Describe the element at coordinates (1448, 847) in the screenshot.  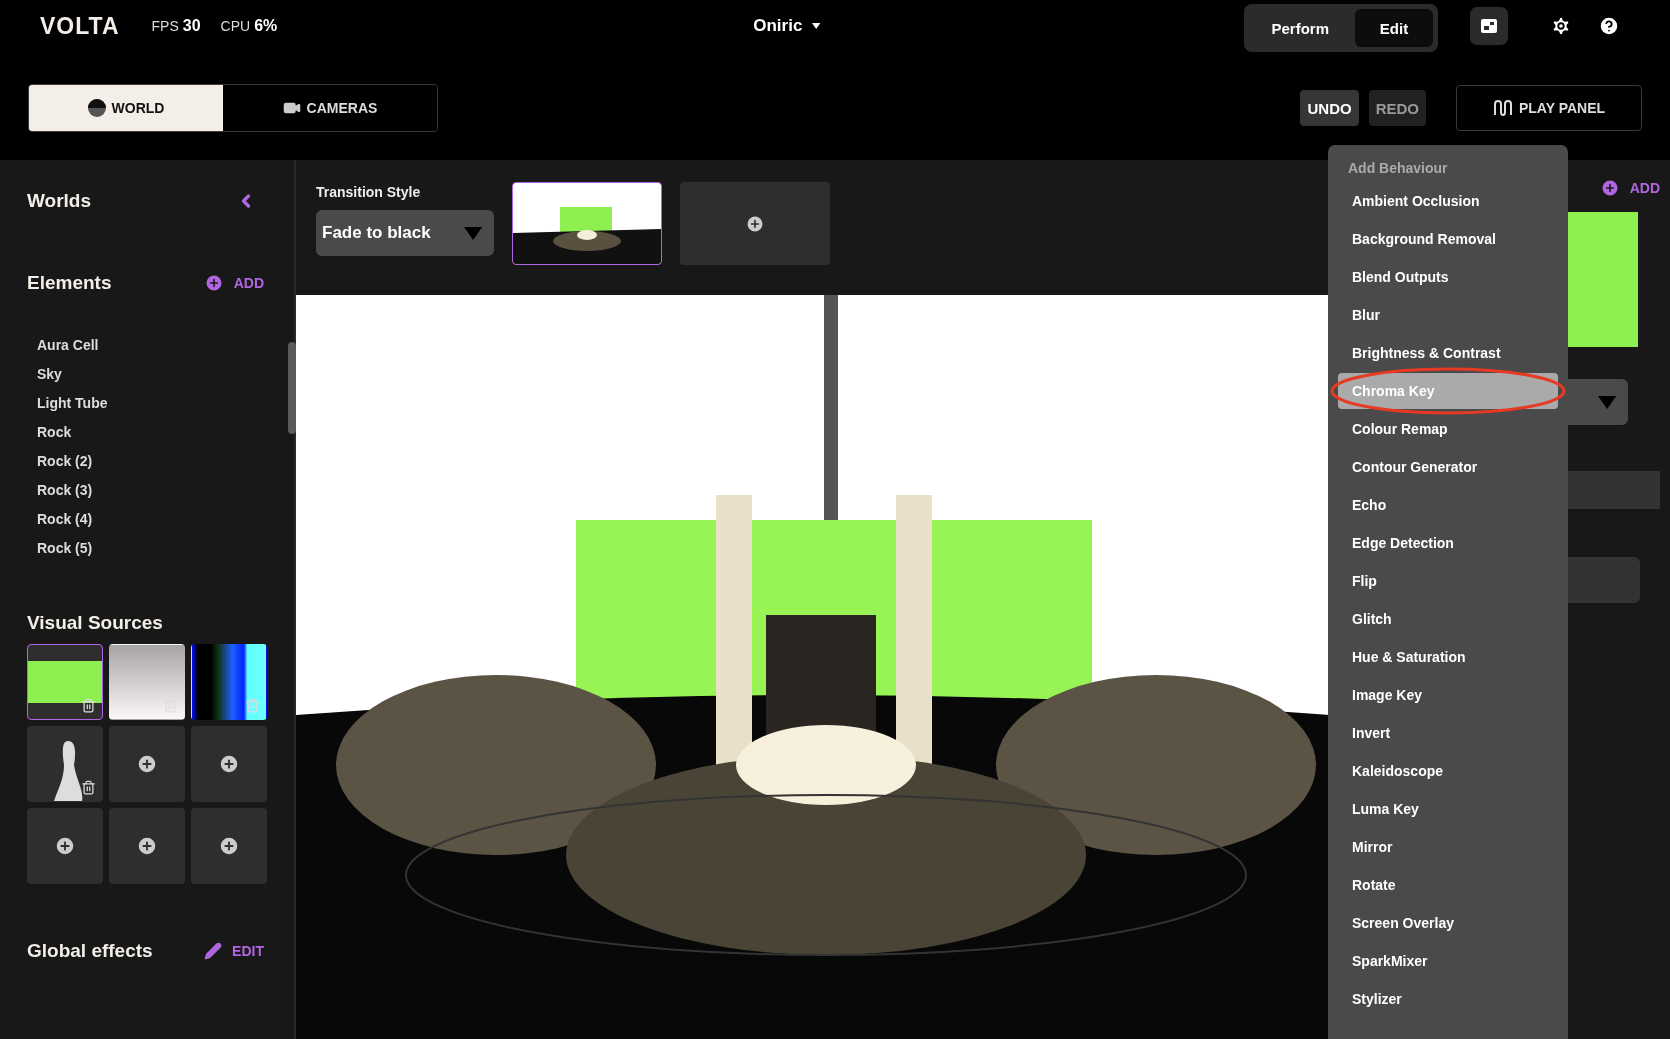
I see `menu-item: Mirror` at that location.